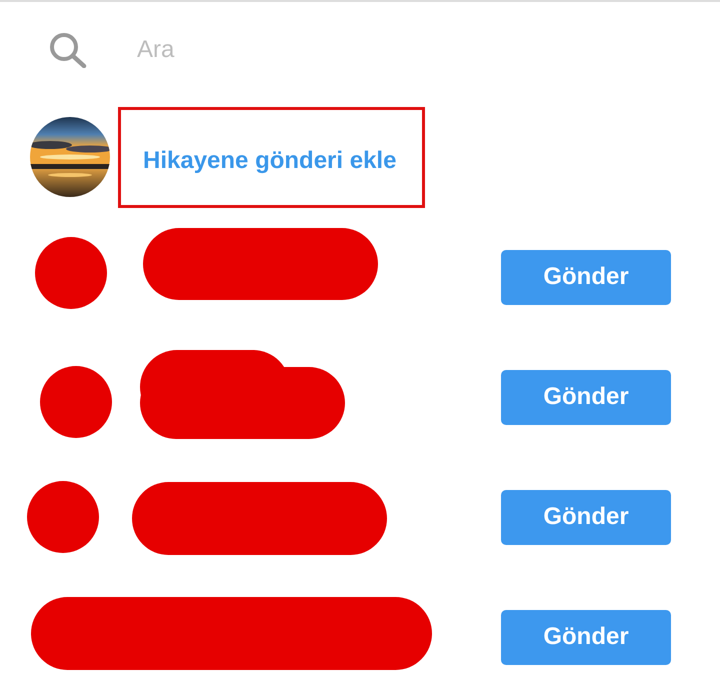 The height and width of the screenshot is (686, 720). Describe the element at coordinates (68, 50) in the screenshot. I see `search-icon` at that location.